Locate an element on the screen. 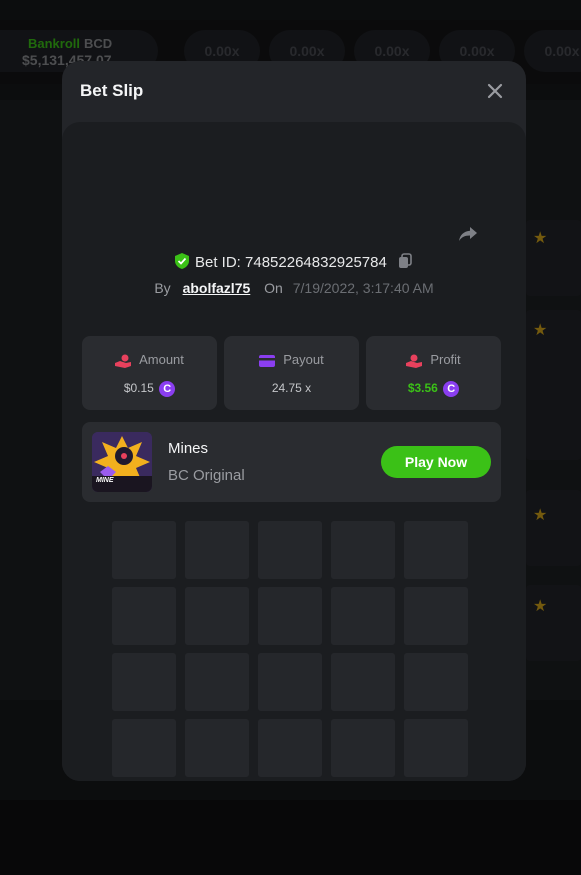  dialog-title: Bet Slip is located at coordinates (112, 90).